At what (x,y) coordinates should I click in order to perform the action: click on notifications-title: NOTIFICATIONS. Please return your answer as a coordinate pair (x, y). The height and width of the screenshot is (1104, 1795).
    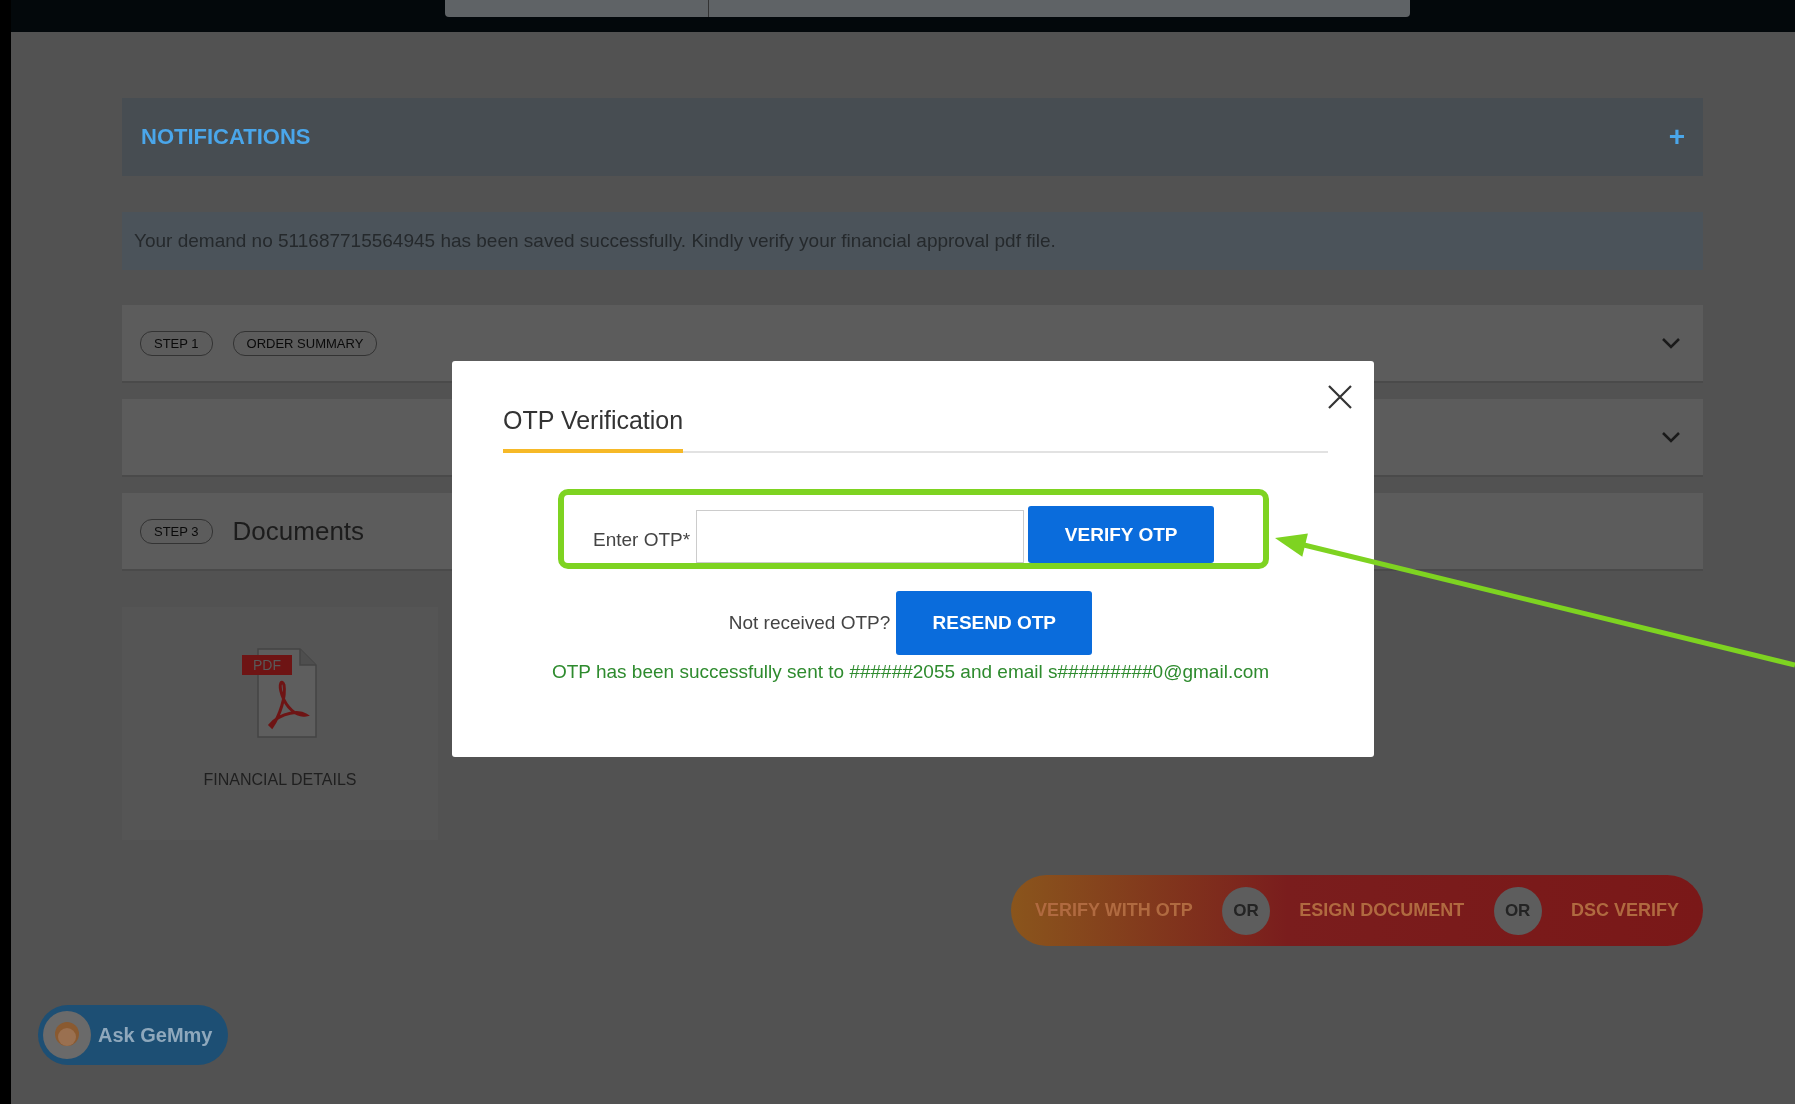
    Looking at the image, I should click on (226, 137).